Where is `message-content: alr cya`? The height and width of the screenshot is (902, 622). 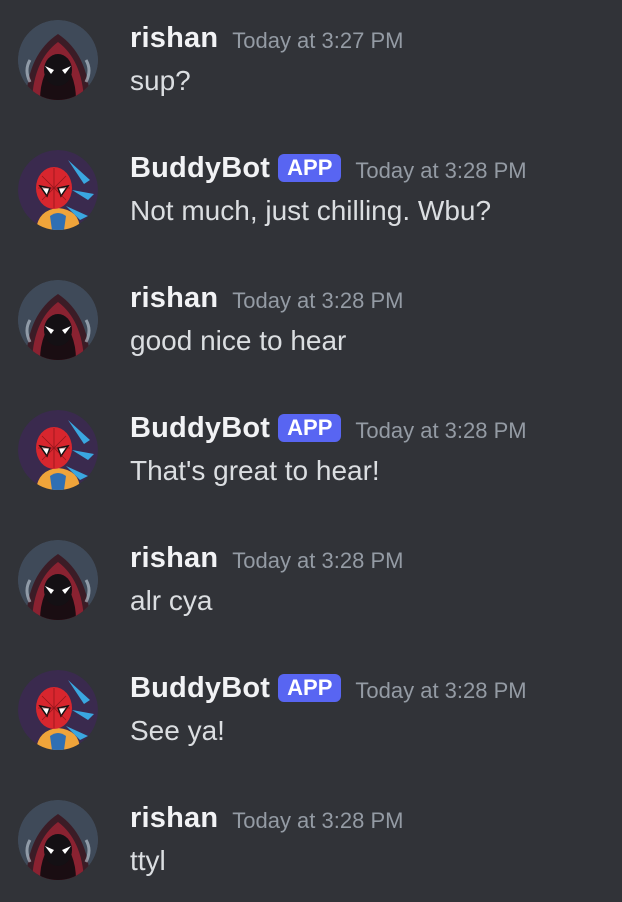 message-content: alr cya is located at coordinates (171, 600).